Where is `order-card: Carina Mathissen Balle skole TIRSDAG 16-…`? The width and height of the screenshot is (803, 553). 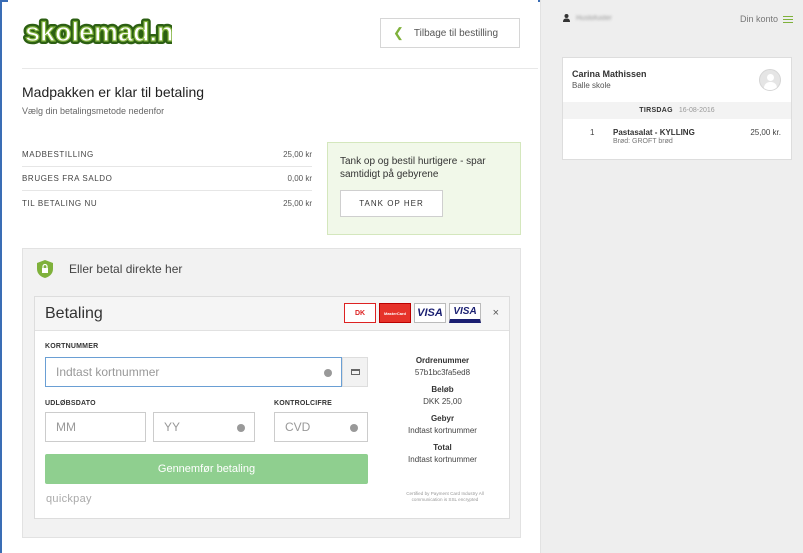
order-card: Carina Mathissen Balle skole TIRSDAG 16-… is located at coordinates (677, 108).